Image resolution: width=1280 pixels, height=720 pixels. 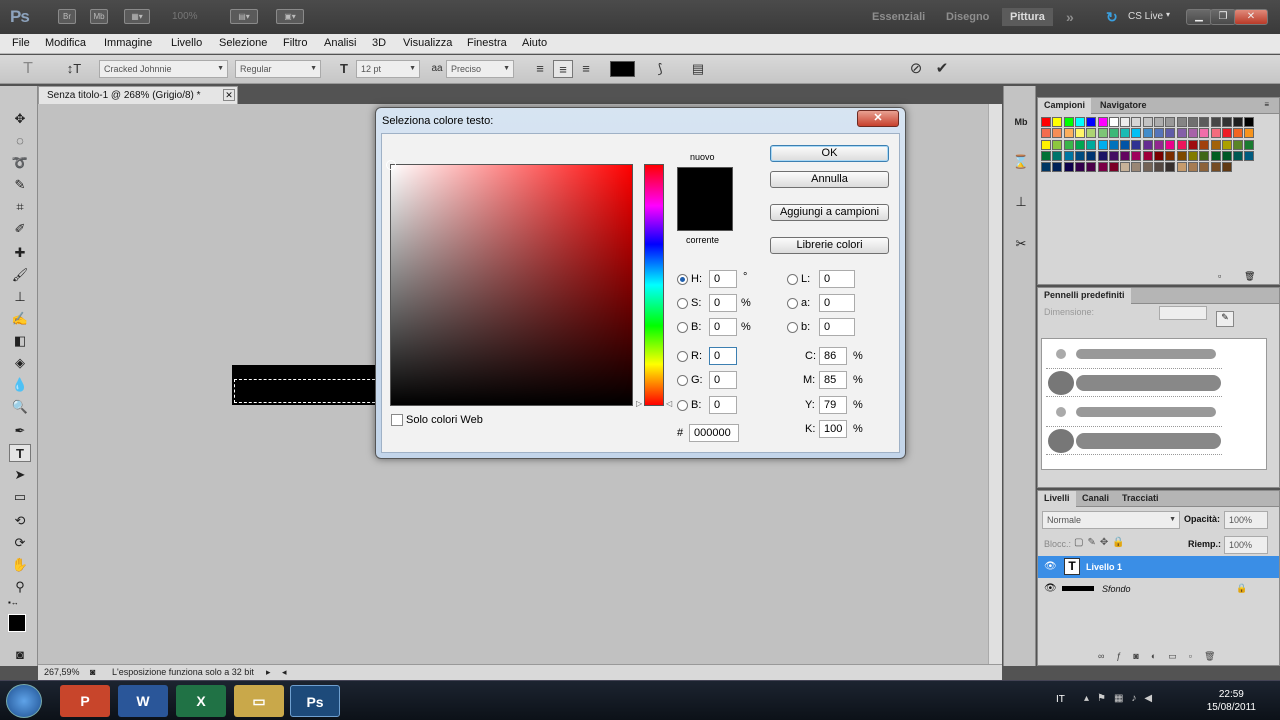 What do you see at coordinates (67, 16) in the screenshot?
I see `bridge-icon: Br` at bounding box center [67, 16].